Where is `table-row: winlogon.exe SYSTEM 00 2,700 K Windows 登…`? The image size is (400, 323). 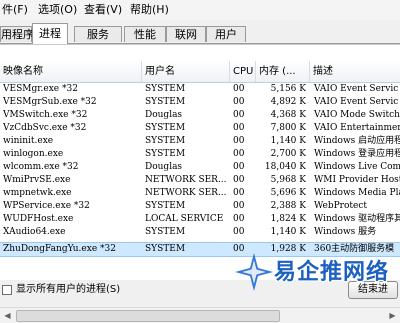 table-row: winlogon.exe SYSTEM 00 2,700 K Windows 登… is located at coordinates (200, 154).